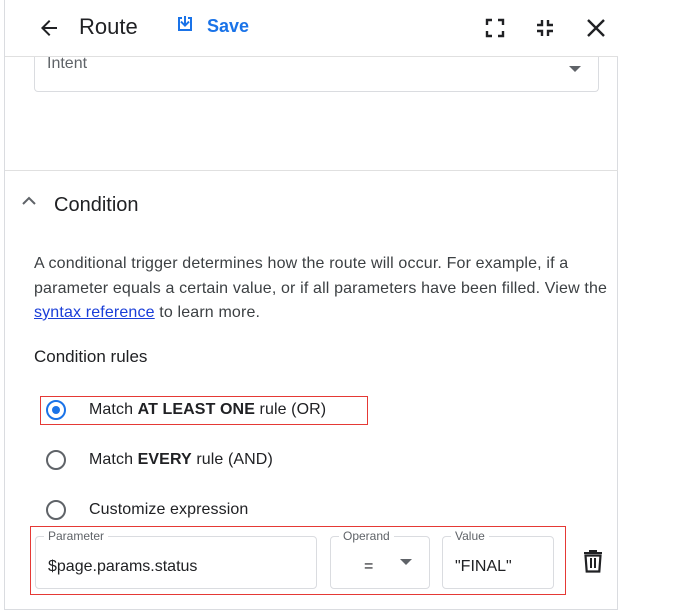  Describe the element at coordinates (545, 28) in the screenshot. I see `exit-fullscreen-icon` at that location.